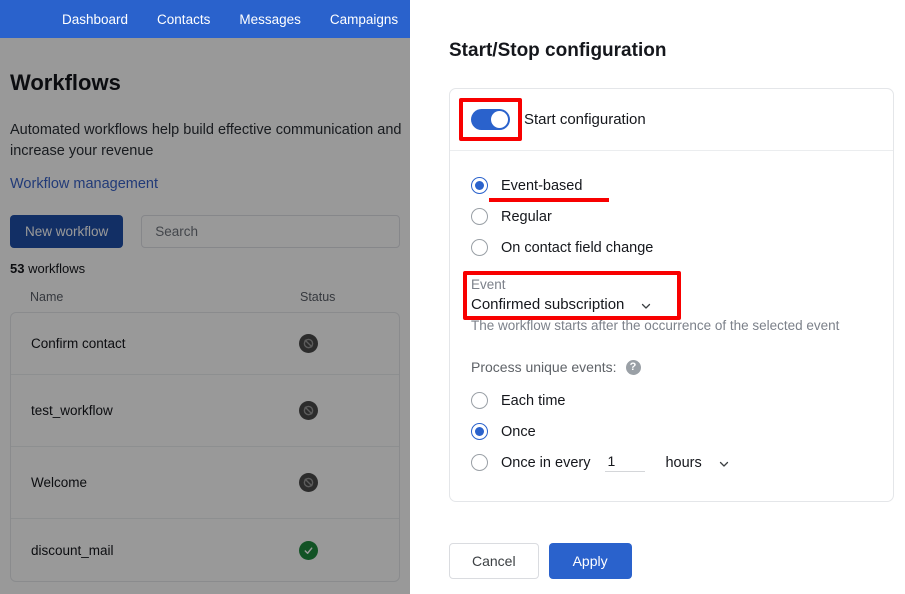 This screenshot has width=905, height=594. I want to click on radio-icon-event-based, so click(479, 185).